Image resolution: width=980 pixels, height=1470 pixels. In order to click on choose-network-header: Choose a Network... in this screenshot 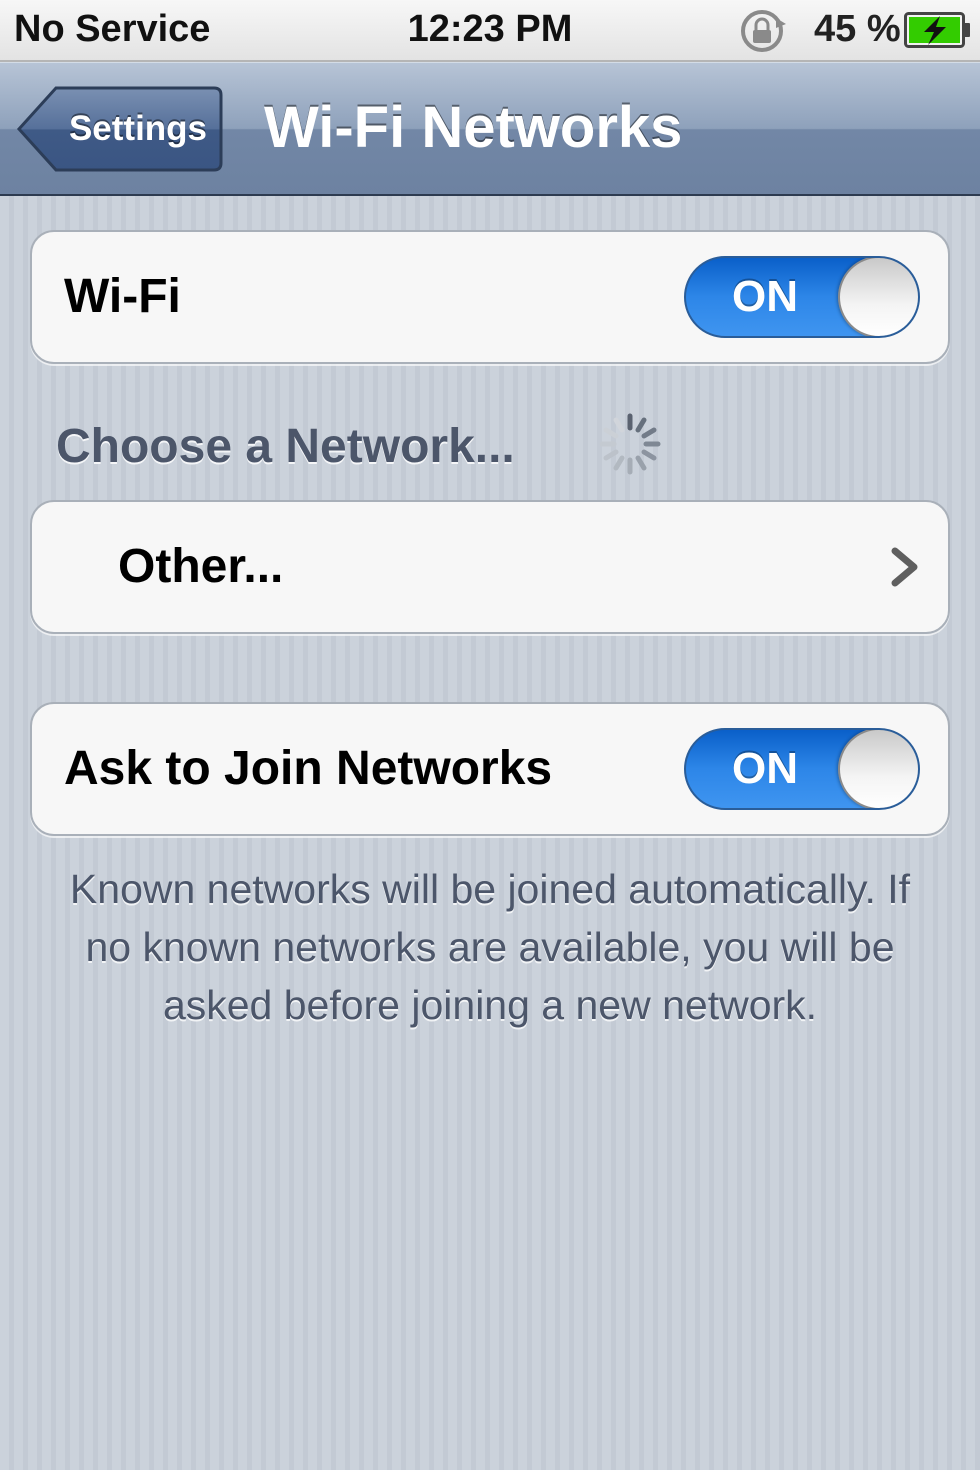, I will do `click(285, 446)`.